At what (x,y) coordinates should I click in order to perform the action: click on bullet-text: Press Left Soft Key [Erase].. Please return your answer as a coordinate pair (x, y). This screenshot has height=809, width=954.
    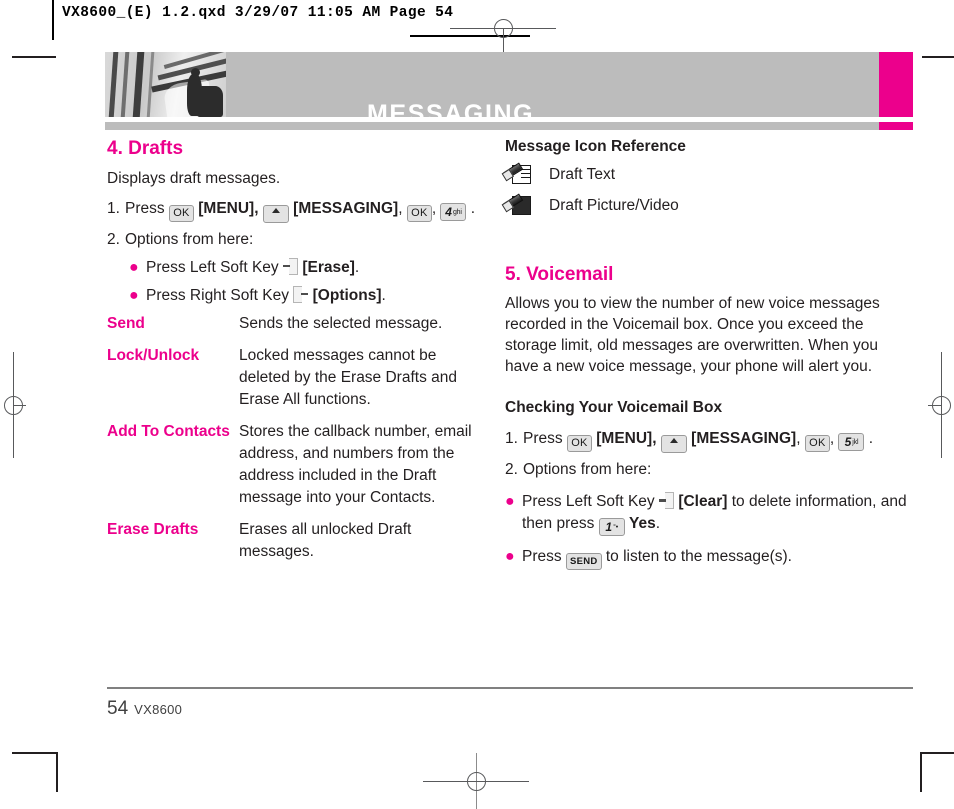
    Looking at the image, I should click on (315, 268).